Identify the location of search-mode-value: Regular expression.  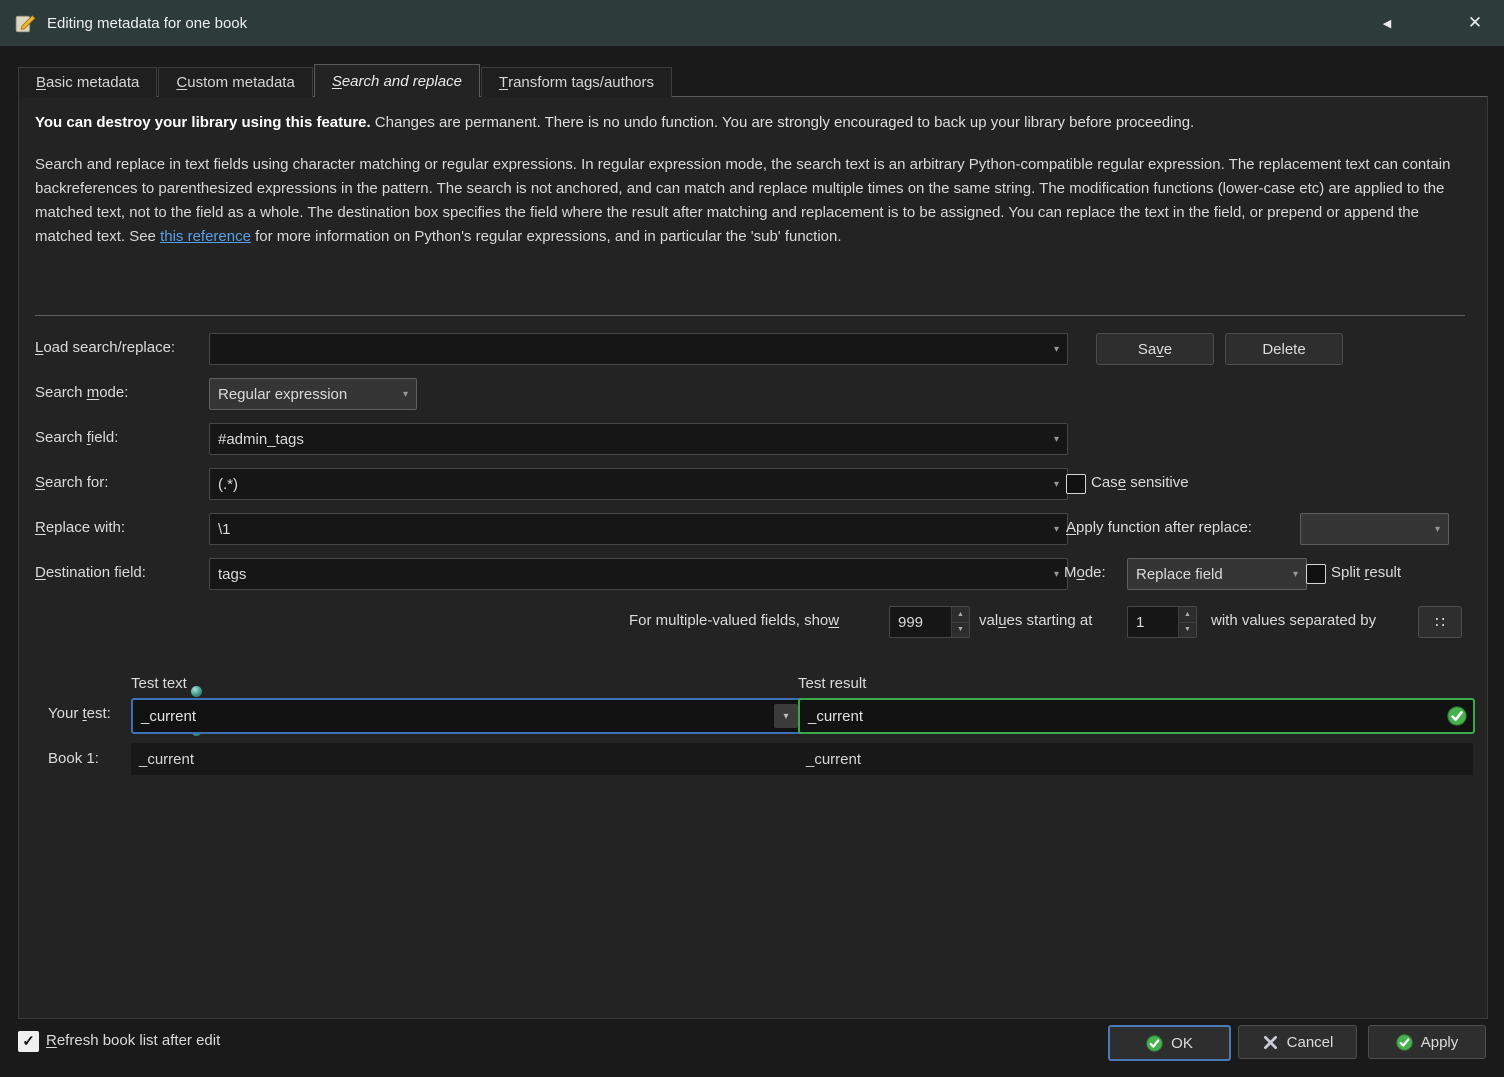
(283, 394).